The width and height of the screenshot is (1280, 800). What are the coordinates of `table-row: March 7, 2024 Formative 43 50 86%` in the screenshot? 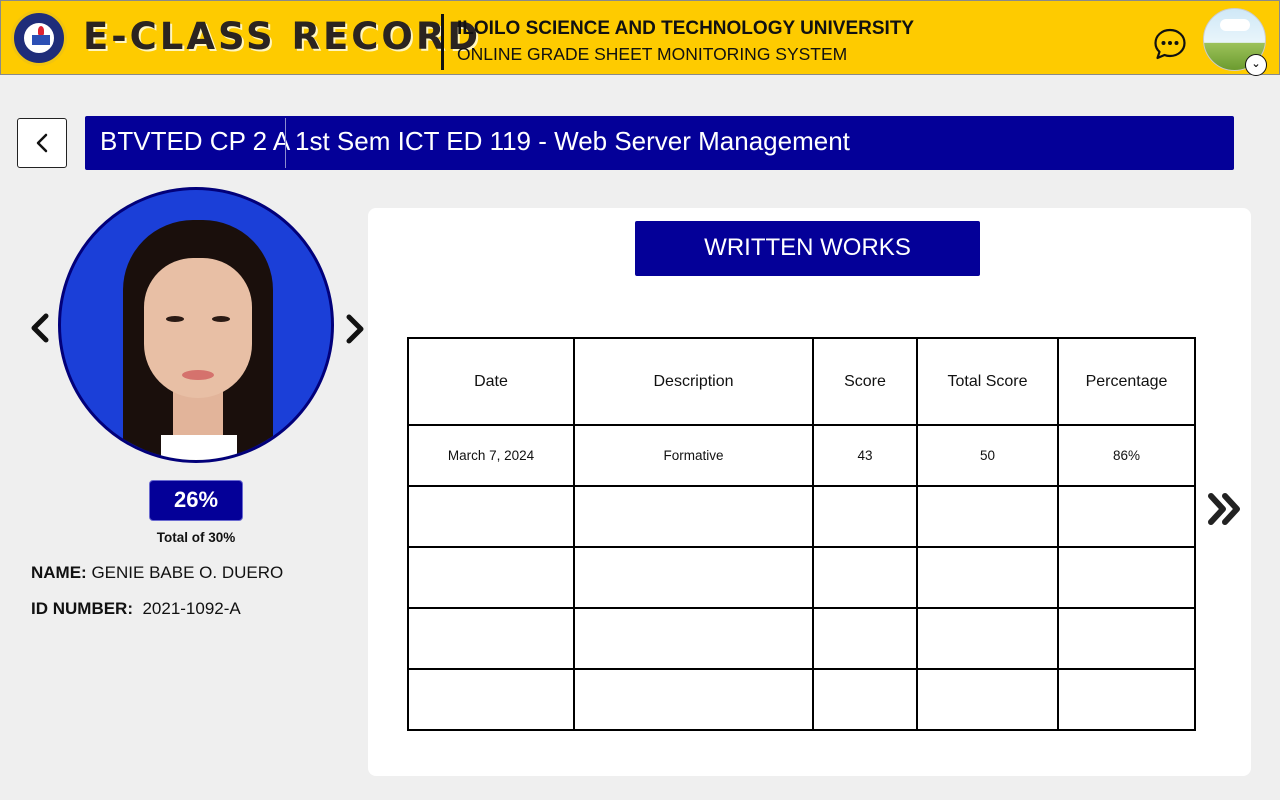 It's located at (801, 455).